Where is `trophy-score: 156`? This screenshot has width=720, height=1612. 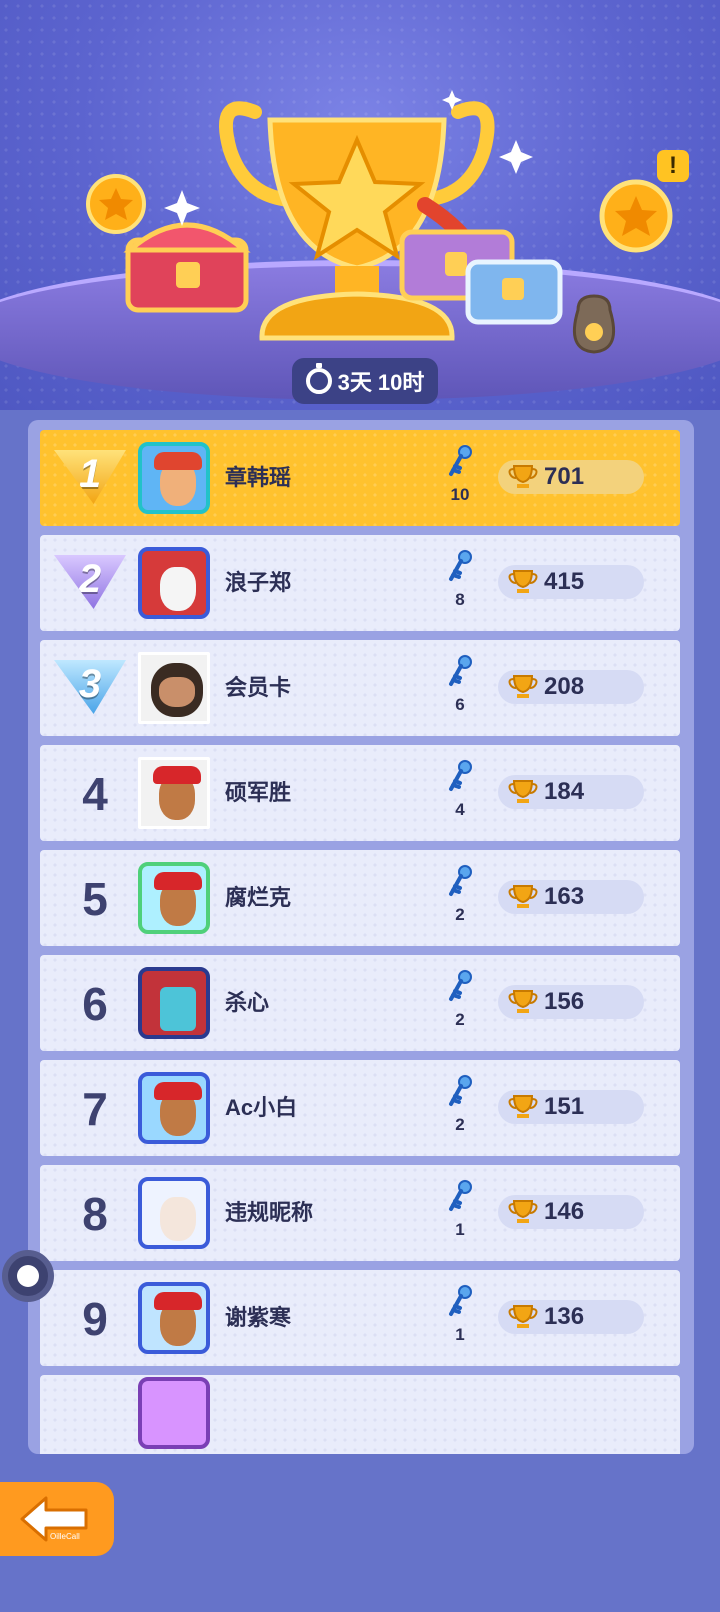
trophy-score: 156 is located at coordinates (571, 1002).